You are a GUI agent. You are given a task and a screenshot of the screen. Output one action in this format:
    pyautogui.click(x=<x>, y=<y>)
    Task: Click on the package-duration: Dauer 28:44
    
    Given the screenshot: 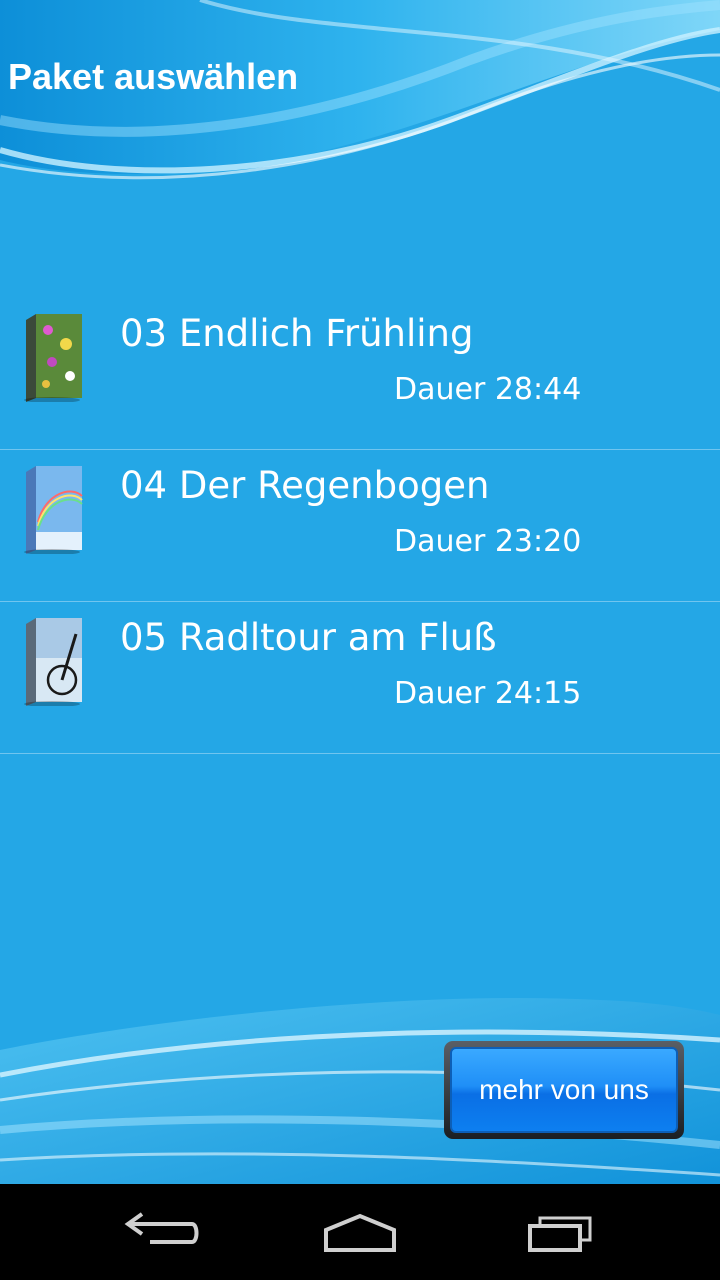 What is the action you would take?
    pyautogui.click(x=488, y=389)
    